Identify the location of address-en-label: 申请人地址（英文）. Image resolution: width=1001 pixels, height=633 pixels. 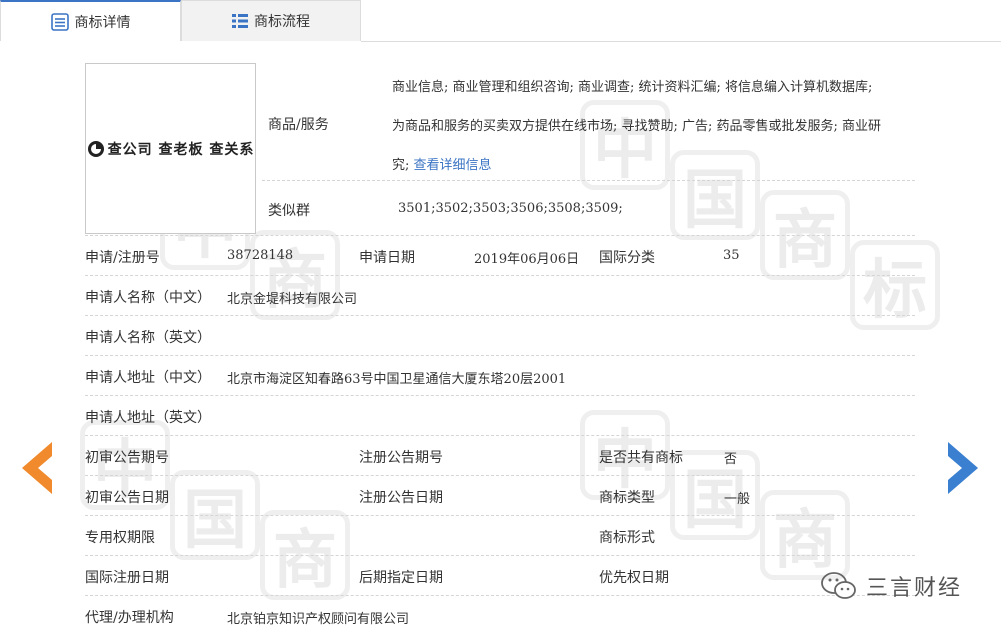
(148, 418).